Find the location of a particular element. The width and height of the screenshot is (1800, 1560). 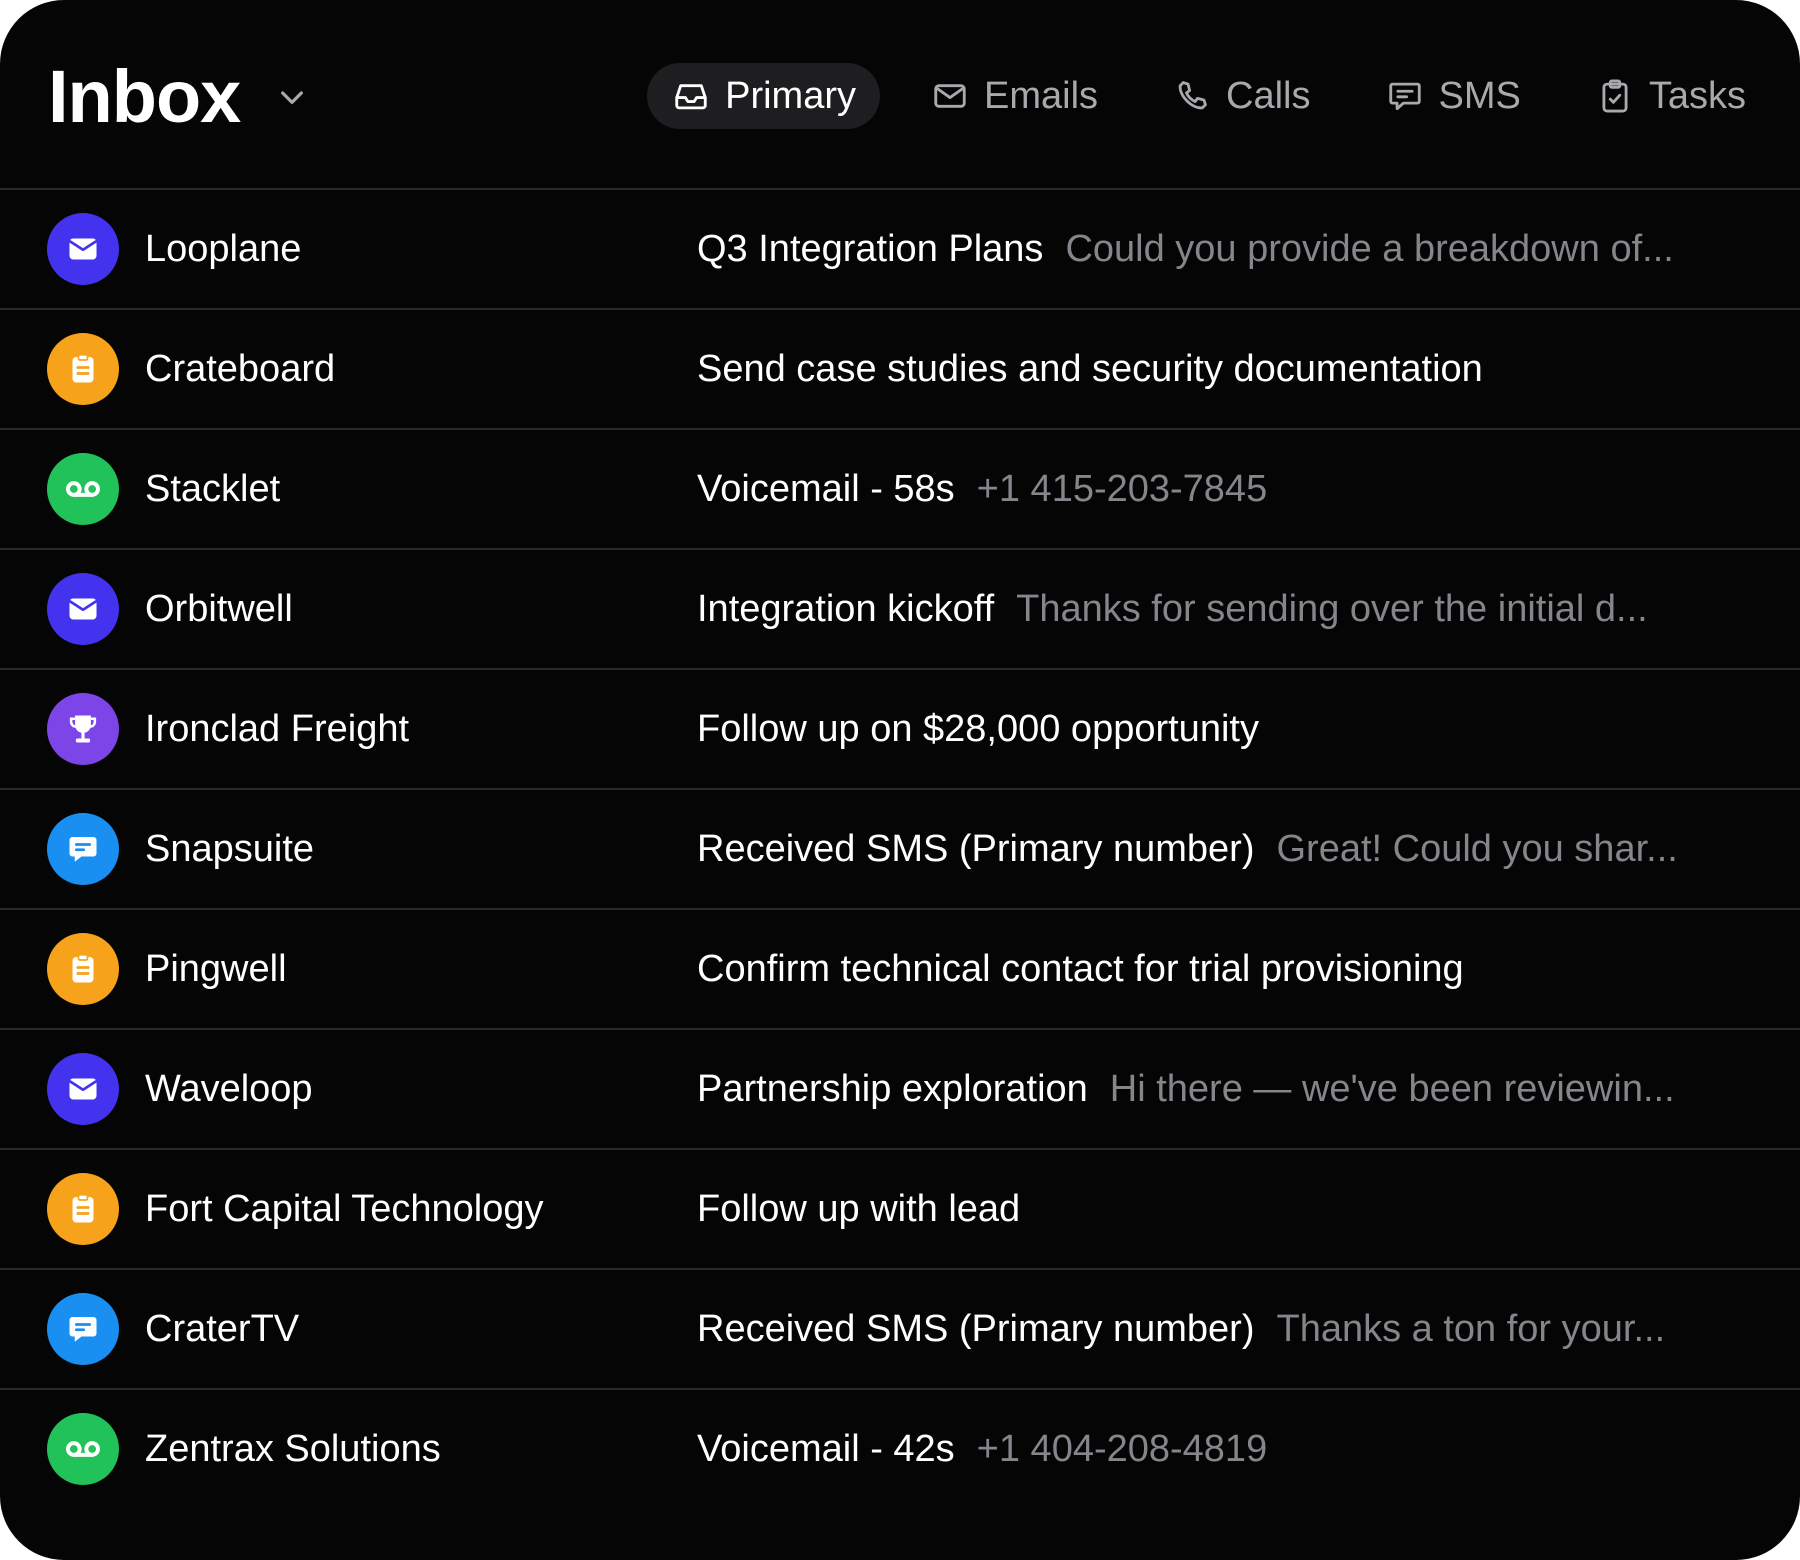

message-subject: Voicemail - 58s is located at coordinates (826, 489).